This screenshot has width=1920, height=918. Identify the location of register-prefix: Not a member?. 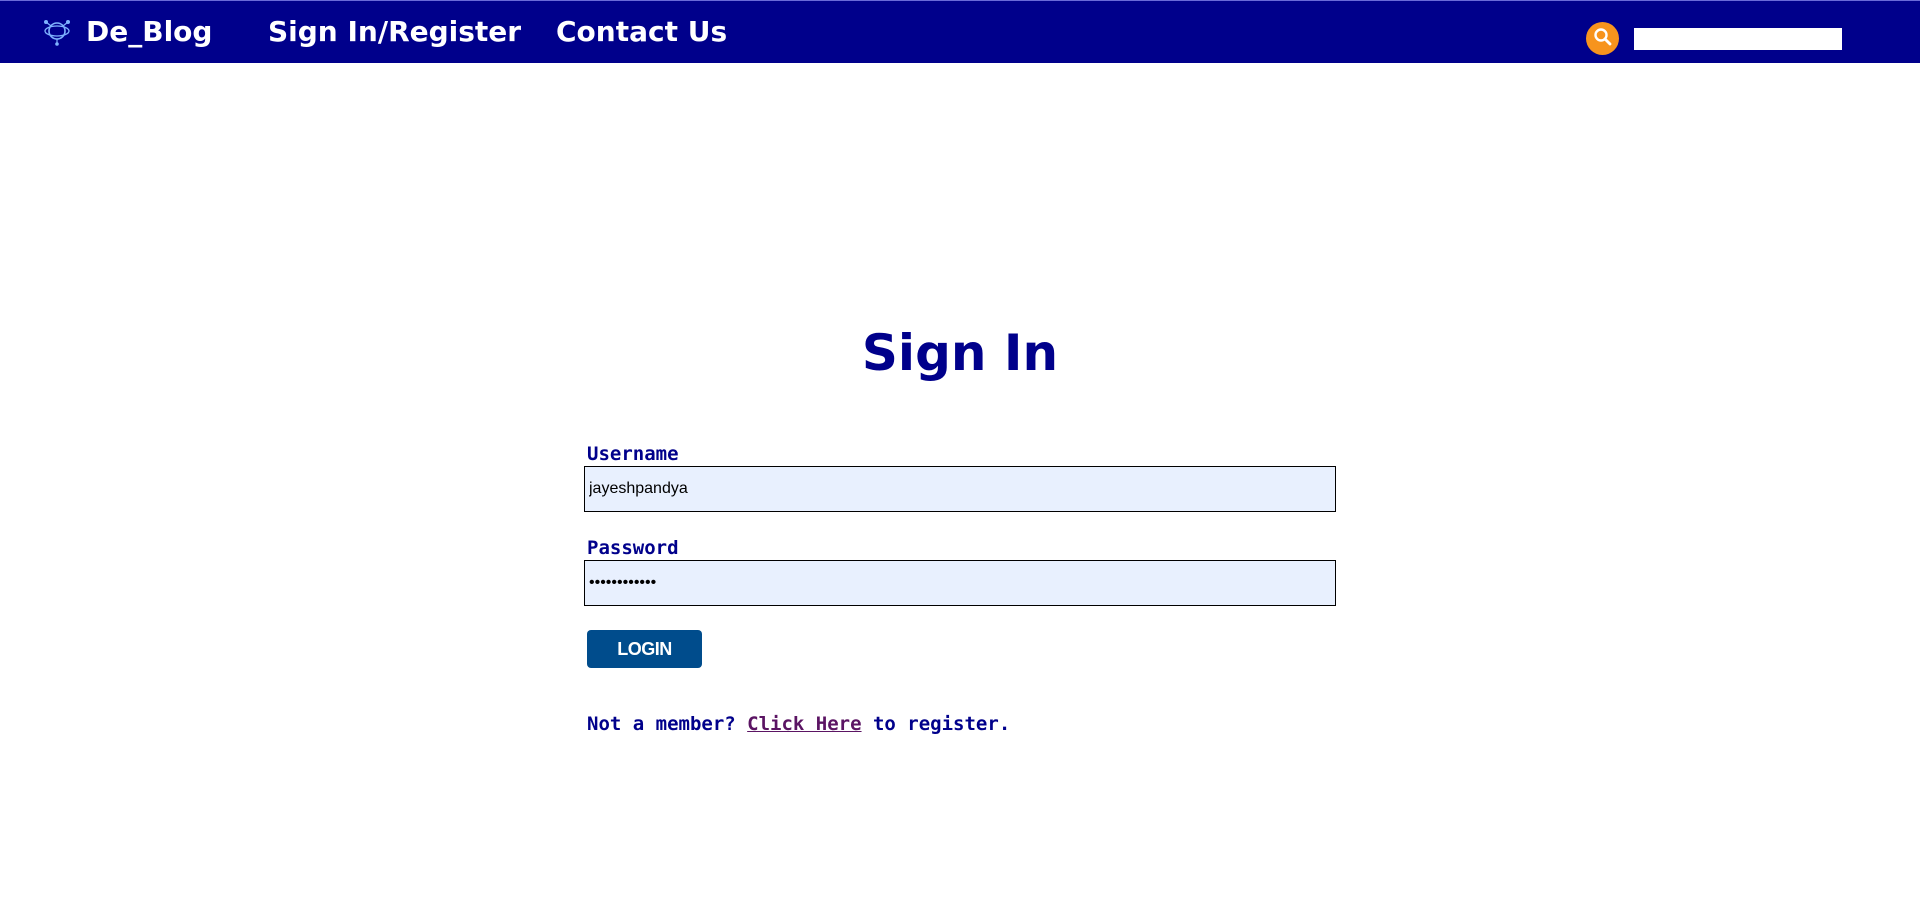
(667, 724).